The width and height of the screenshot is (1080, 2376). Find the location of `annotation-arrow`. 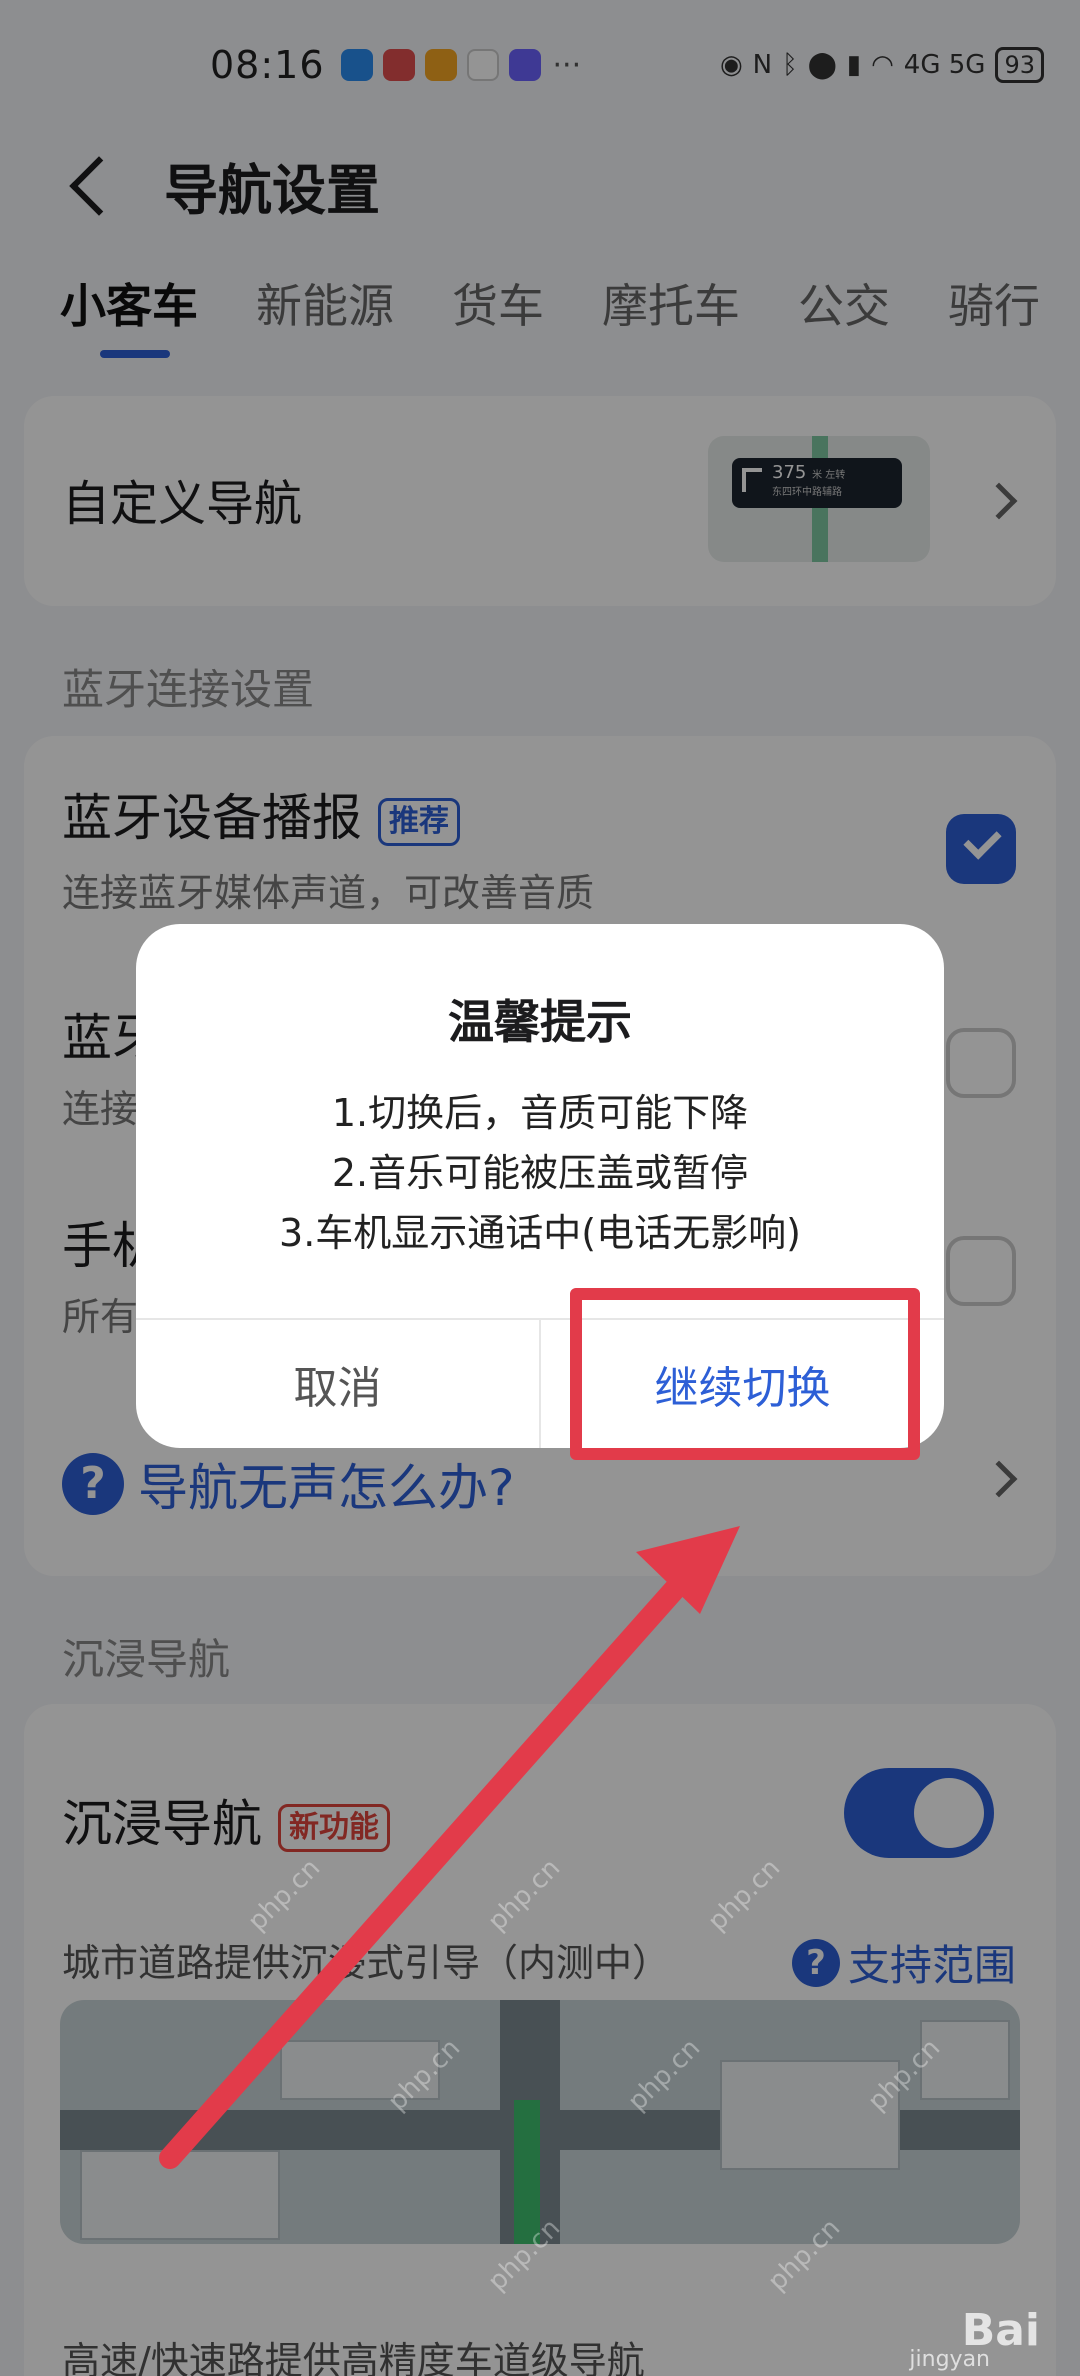

annotation-arrow is located at coordinates (449, 1847).